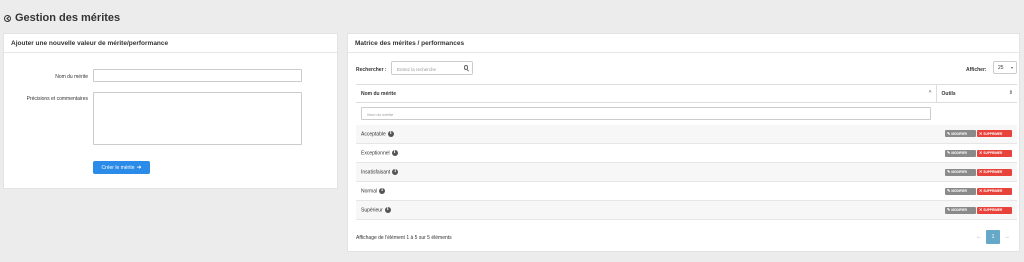 This screenshot has height=262, width=1024. What do you see at coordinates (646, 93) in the screenshot?
I see `column-header-name: Nom du mérite ^` at bounding box center [646, 93].